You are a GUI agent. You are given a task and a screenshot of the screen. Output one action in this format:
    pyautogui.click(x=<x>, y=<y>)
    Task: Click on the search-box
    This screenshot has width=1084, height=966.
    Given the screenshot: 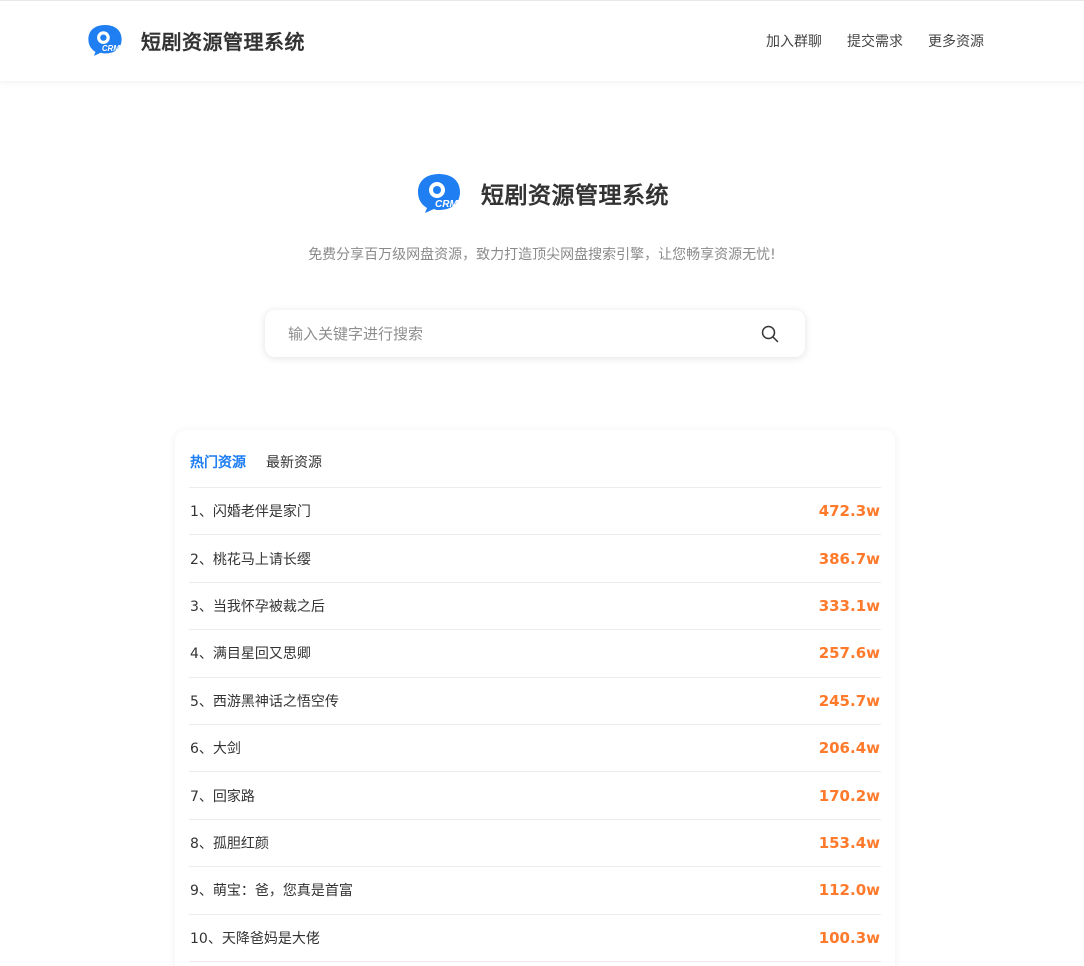 What is the action you would take?
    pyautogui.click(x=535, y=333)
    